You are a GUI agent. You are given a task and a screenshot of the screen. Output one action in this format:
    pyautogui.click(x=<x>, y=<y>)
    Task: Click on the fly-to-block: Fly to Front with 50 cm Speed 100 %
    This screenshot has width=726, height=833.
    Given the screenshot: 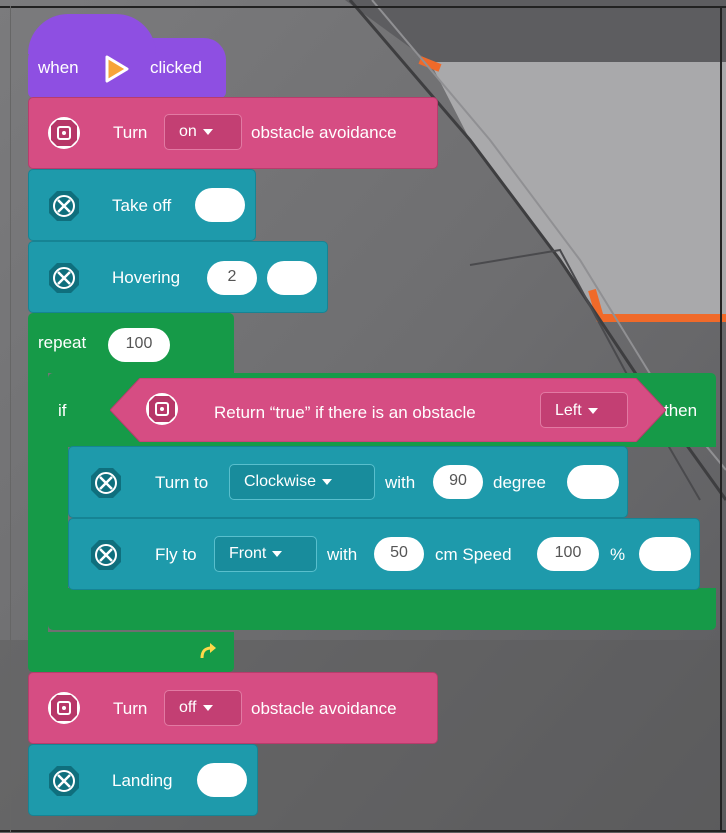 What is the action you would take?
    pyautogui.click(x=384, y=554)
    